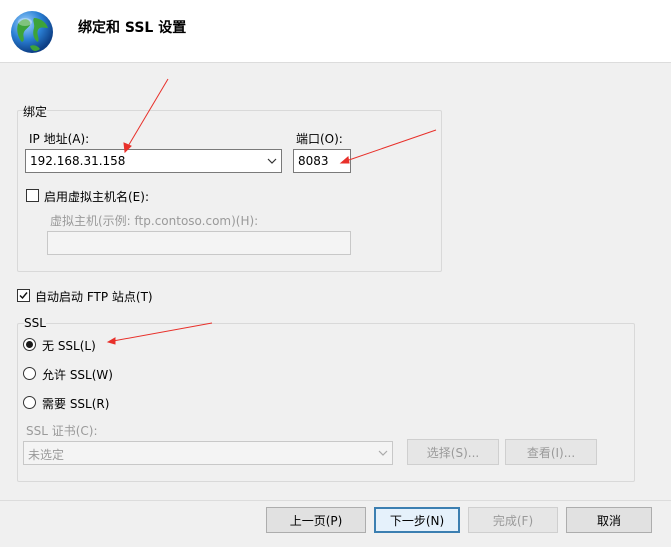  I want to click on annotation-arrow-ip, so click(147, 113).